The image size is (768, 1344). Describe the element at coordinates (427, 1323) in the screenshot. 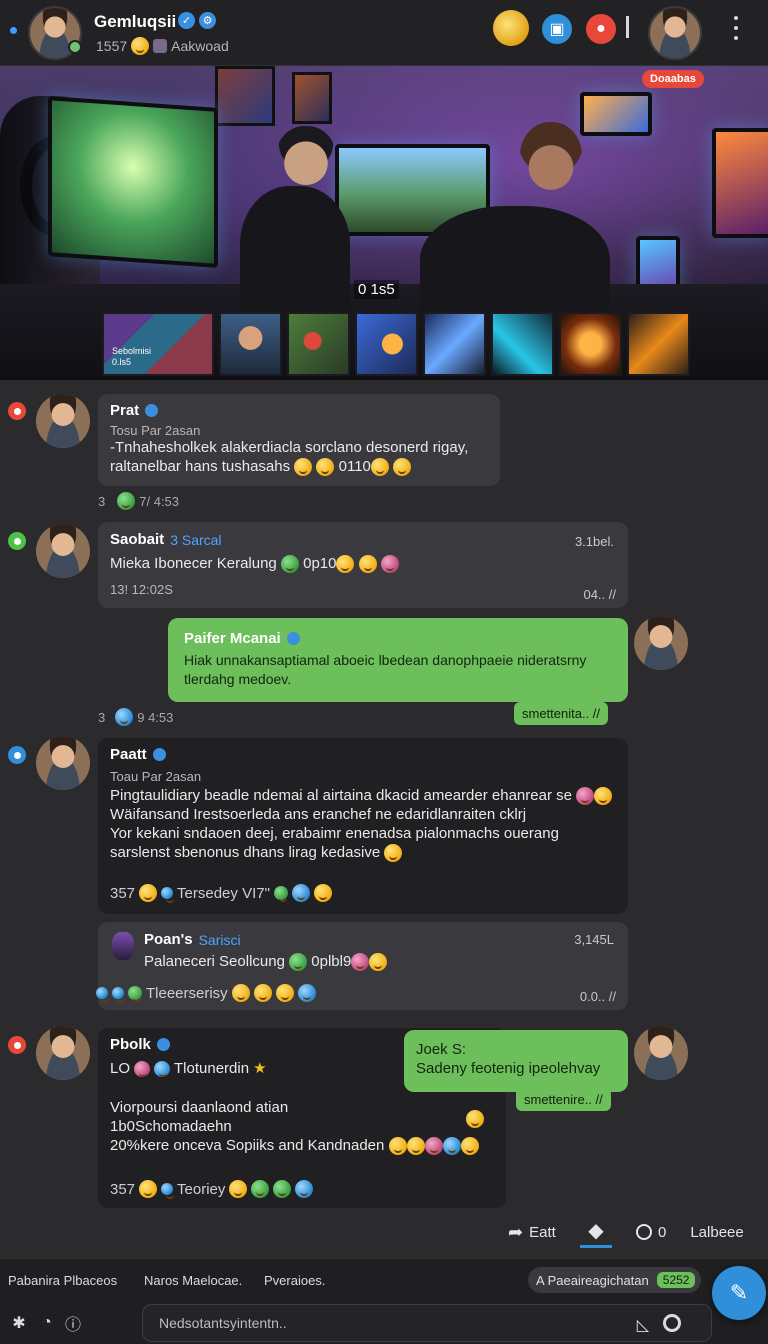

I see `message-input: Nedsotantsyintentn.. ◺` at that location.